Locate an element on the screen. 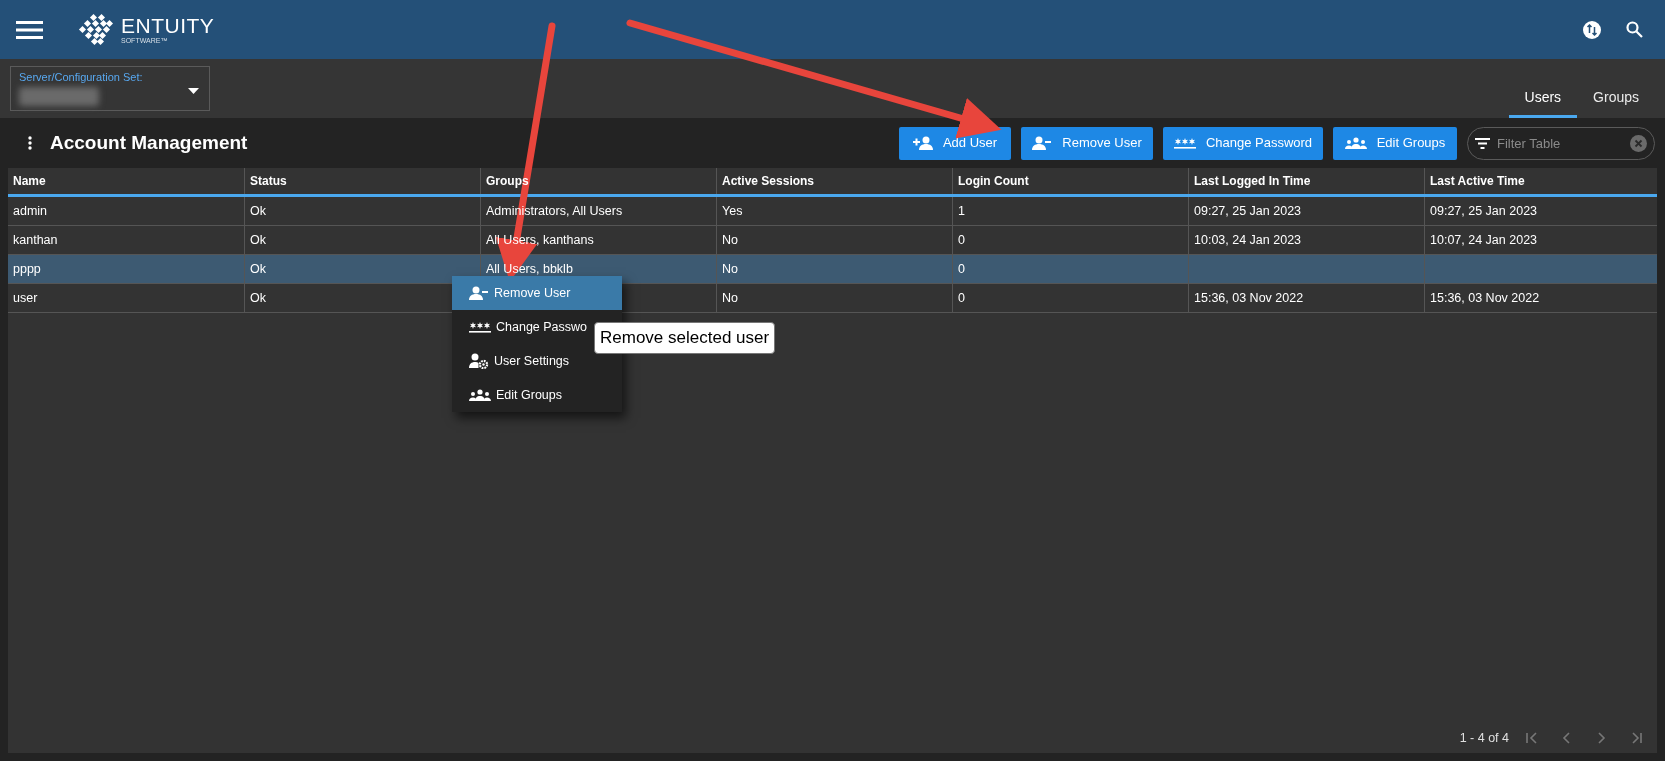 This screenshot has height=761, width=1665. column-header: Status is located at coordinates (268, 181).